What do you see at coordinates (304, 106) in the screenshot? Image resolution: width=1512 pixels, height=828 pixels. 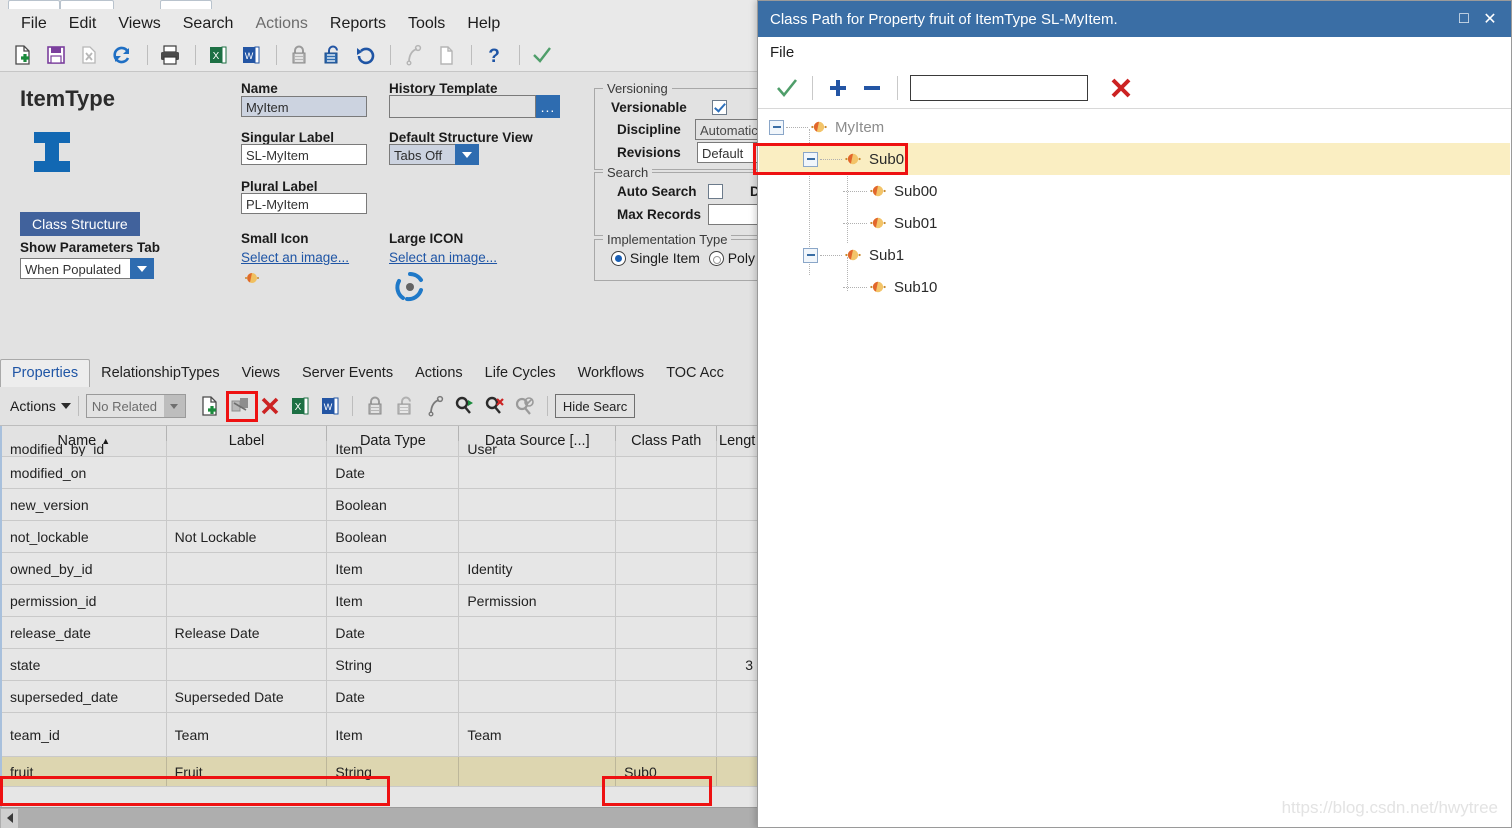 I see `name-field: MyItem` at bounding box center [304, 106].